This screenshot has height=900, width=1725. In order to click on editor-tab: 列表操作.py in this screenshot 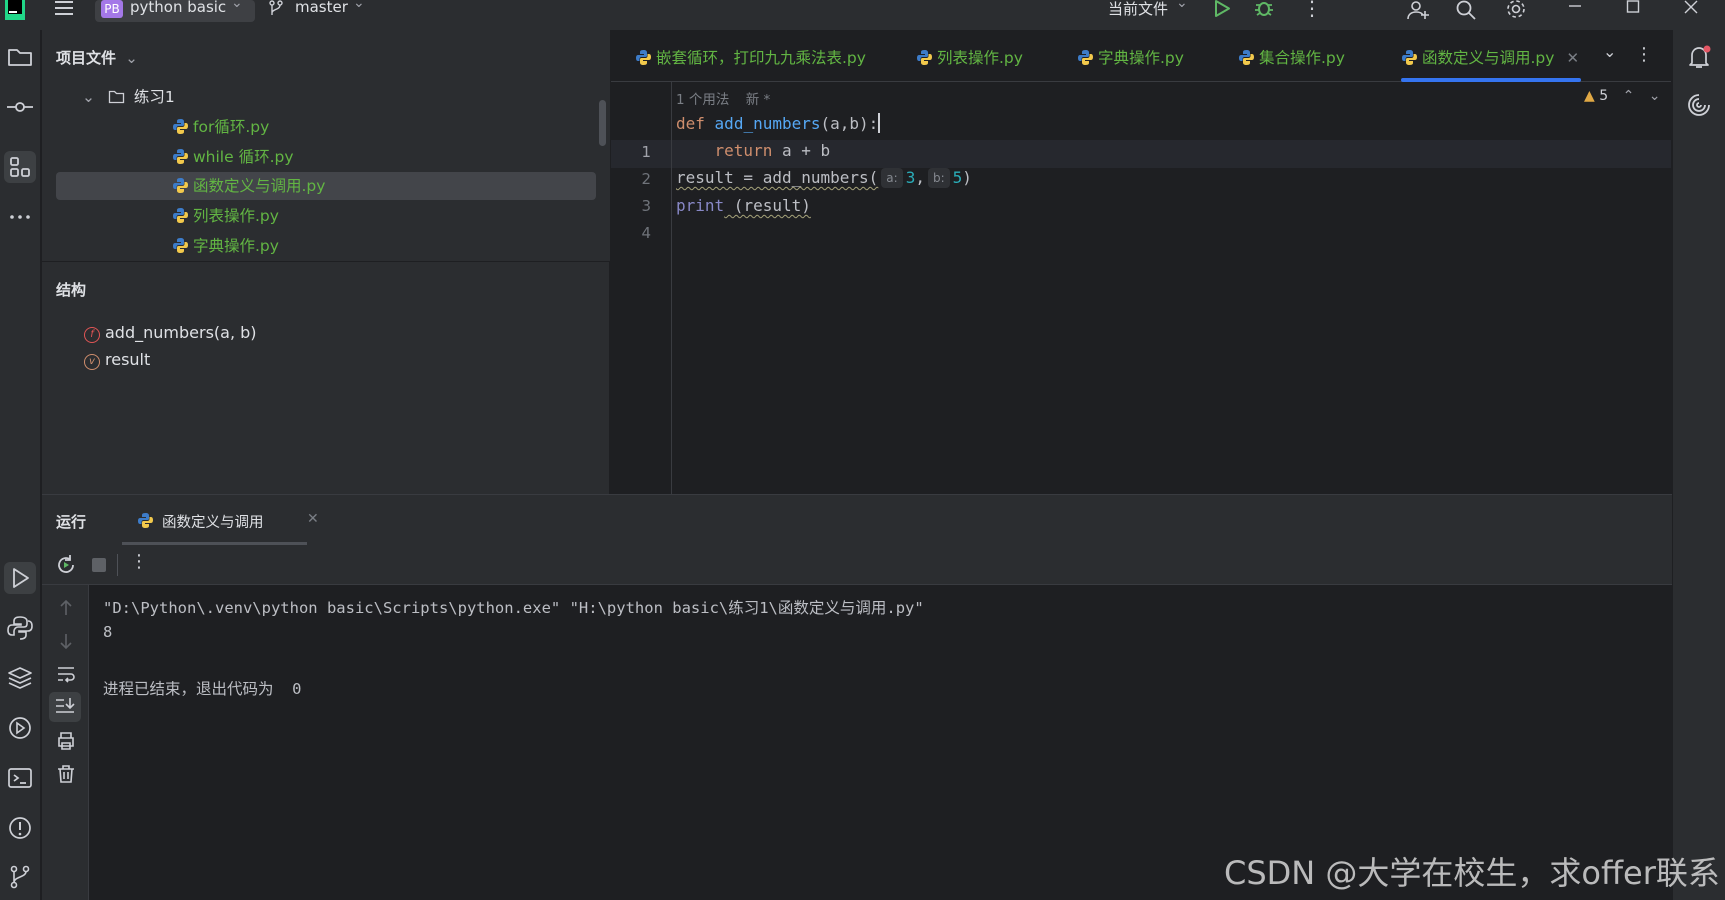, I will do `click(969, 56)`.